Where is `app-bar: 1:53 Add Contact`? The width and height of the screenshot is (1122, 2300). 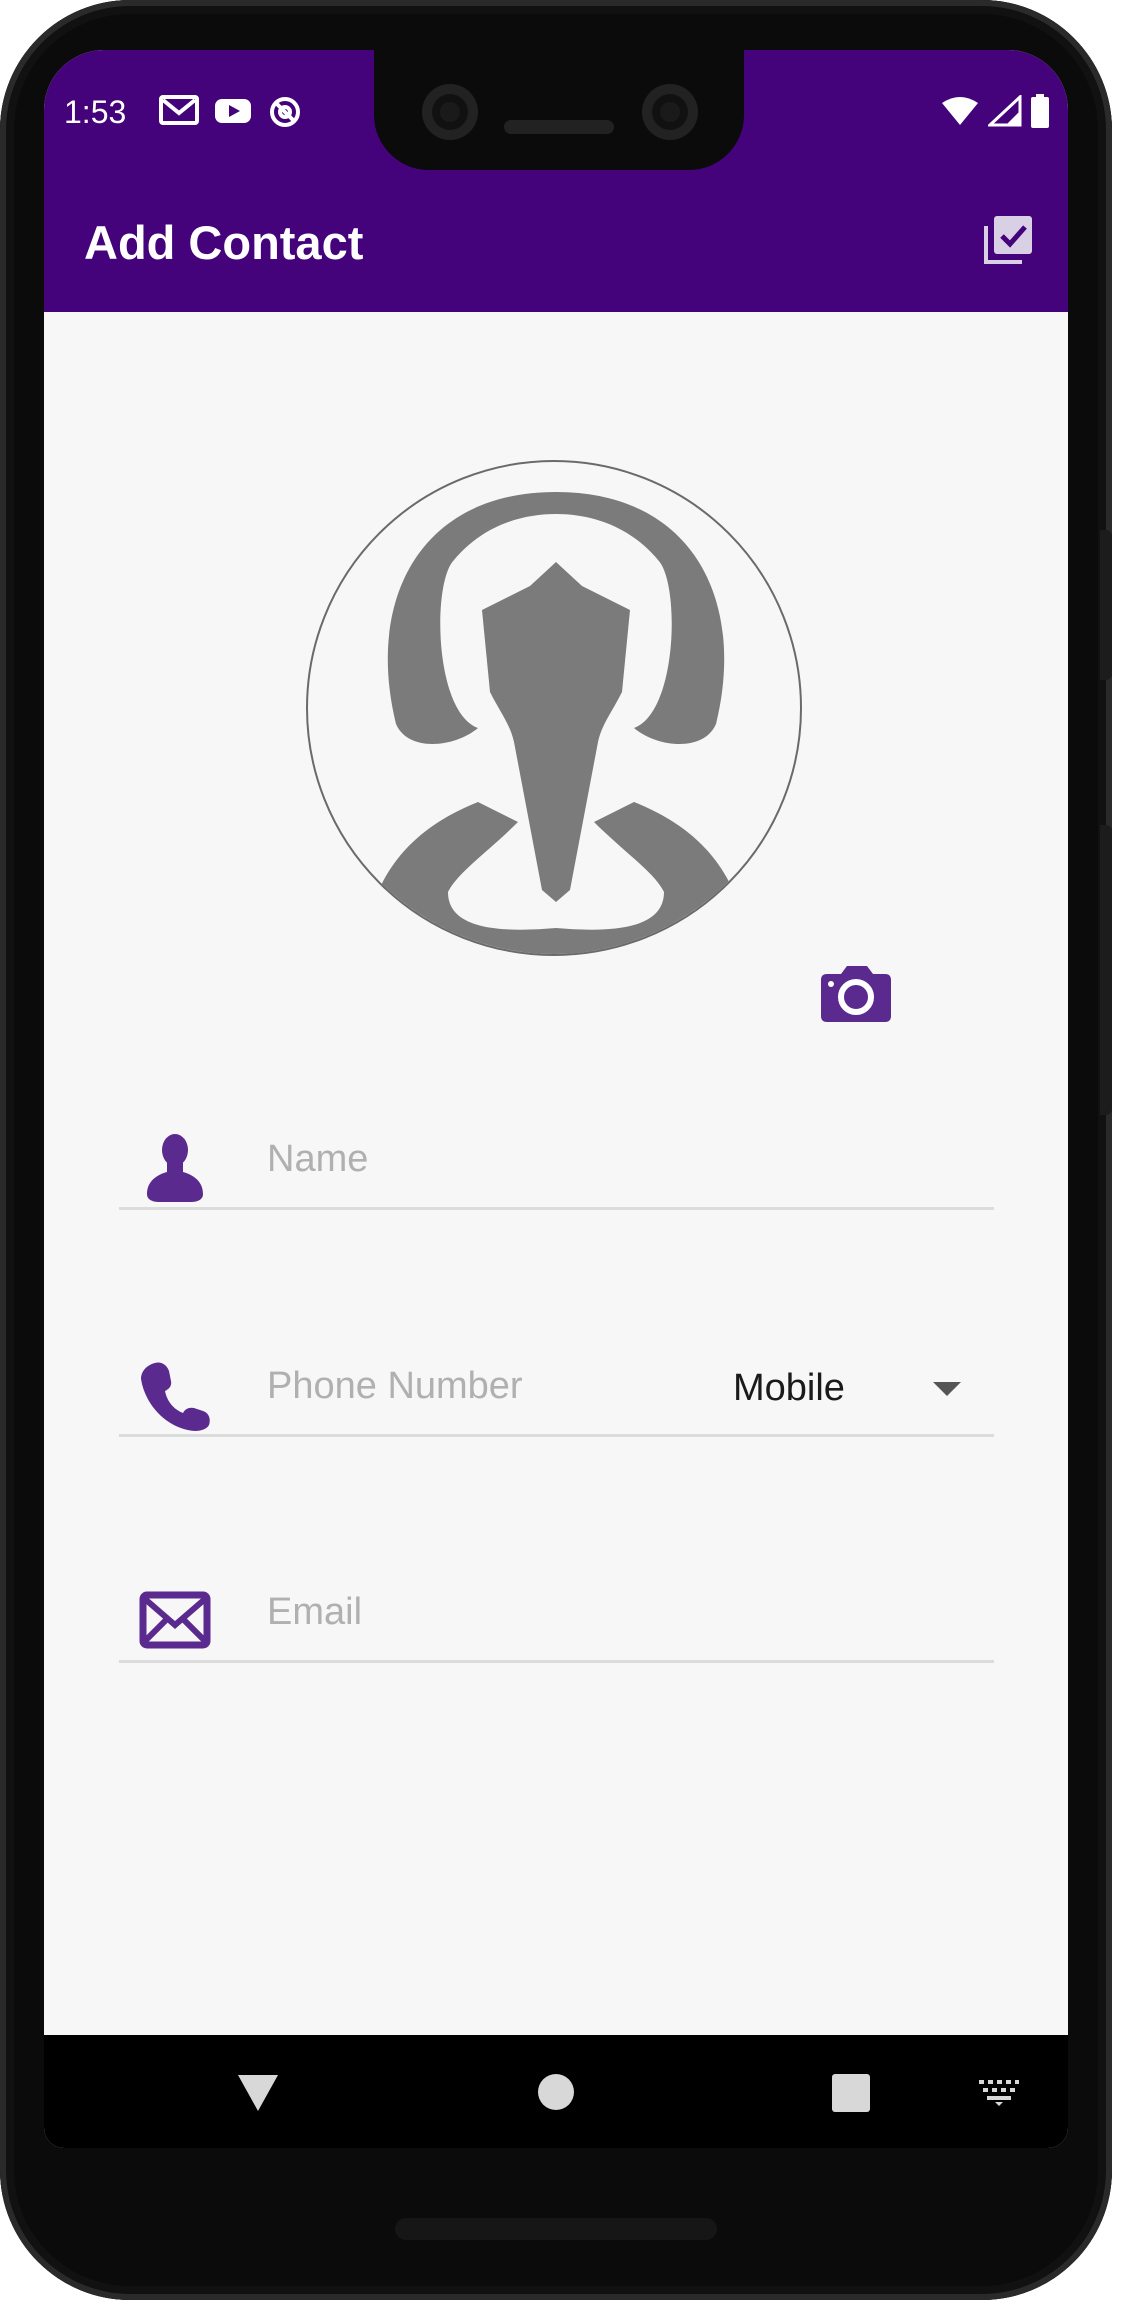 app-bar: 1:53 Add Contact is located at coordinates (556, 181).